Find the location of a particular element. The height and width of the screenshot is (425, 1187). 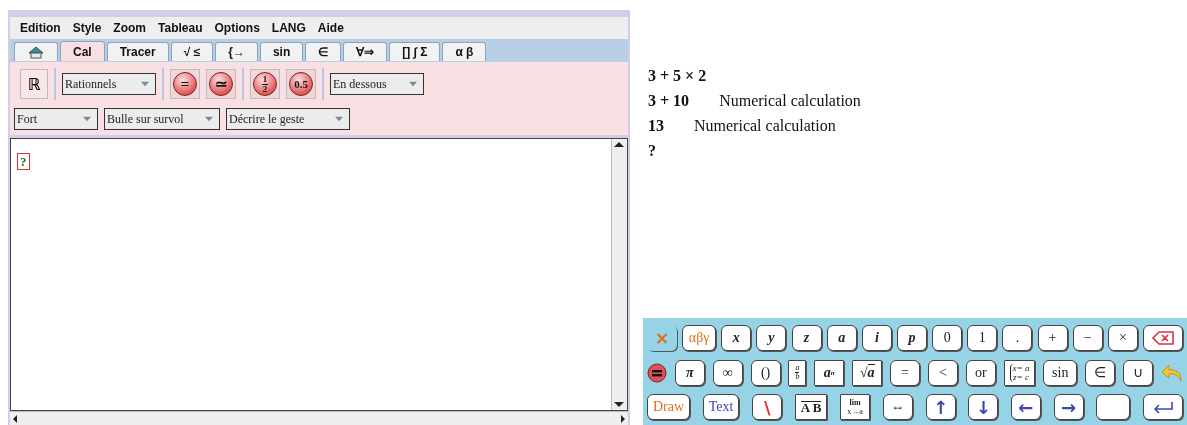

key: = is located at coordinates (905, 372).